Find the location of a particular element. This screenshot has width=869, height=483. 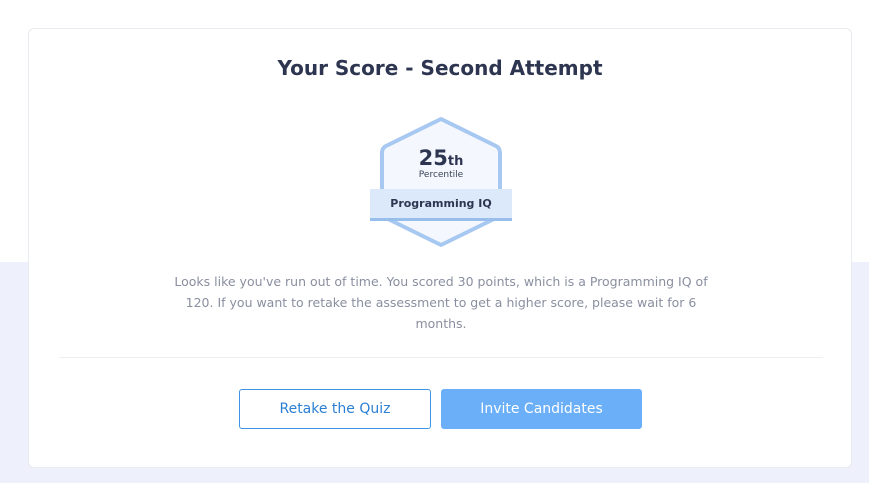

percentile-label: Percentile is located at coordinates (441, 175).